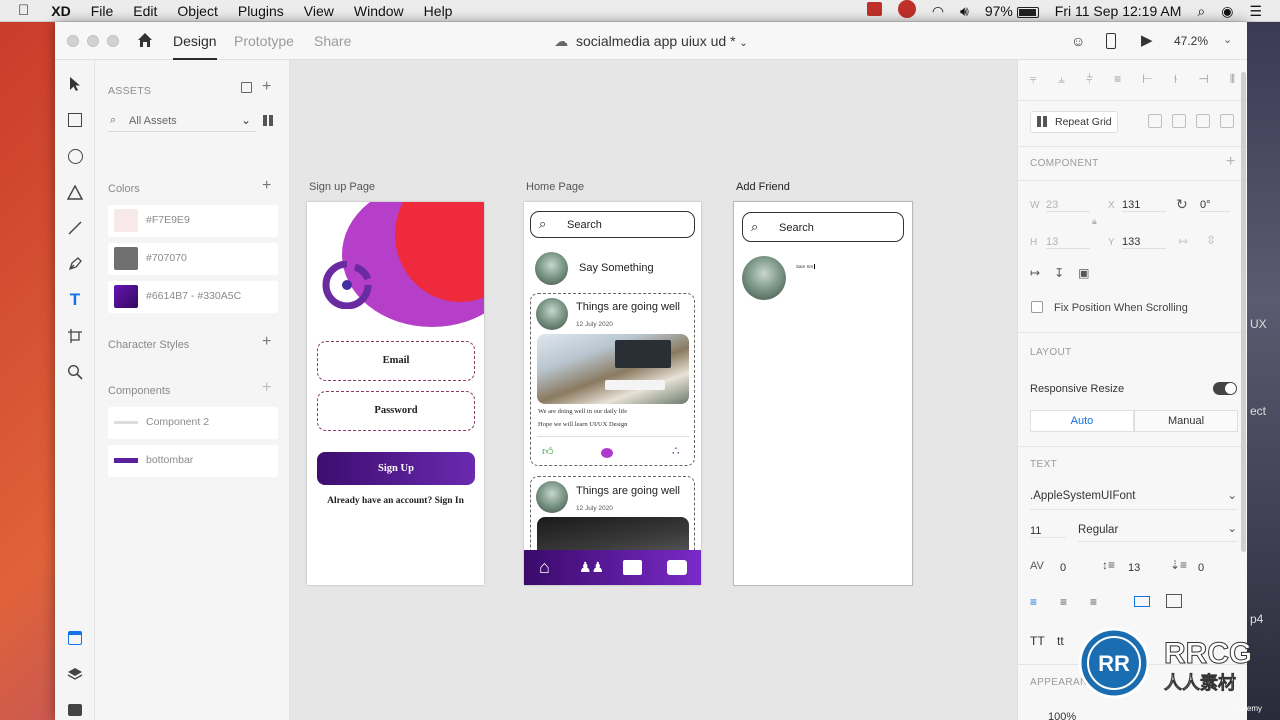 The width and height of the screenshot is (1280, 720). I want to click on device-preview-icon, so click(1111, 41).